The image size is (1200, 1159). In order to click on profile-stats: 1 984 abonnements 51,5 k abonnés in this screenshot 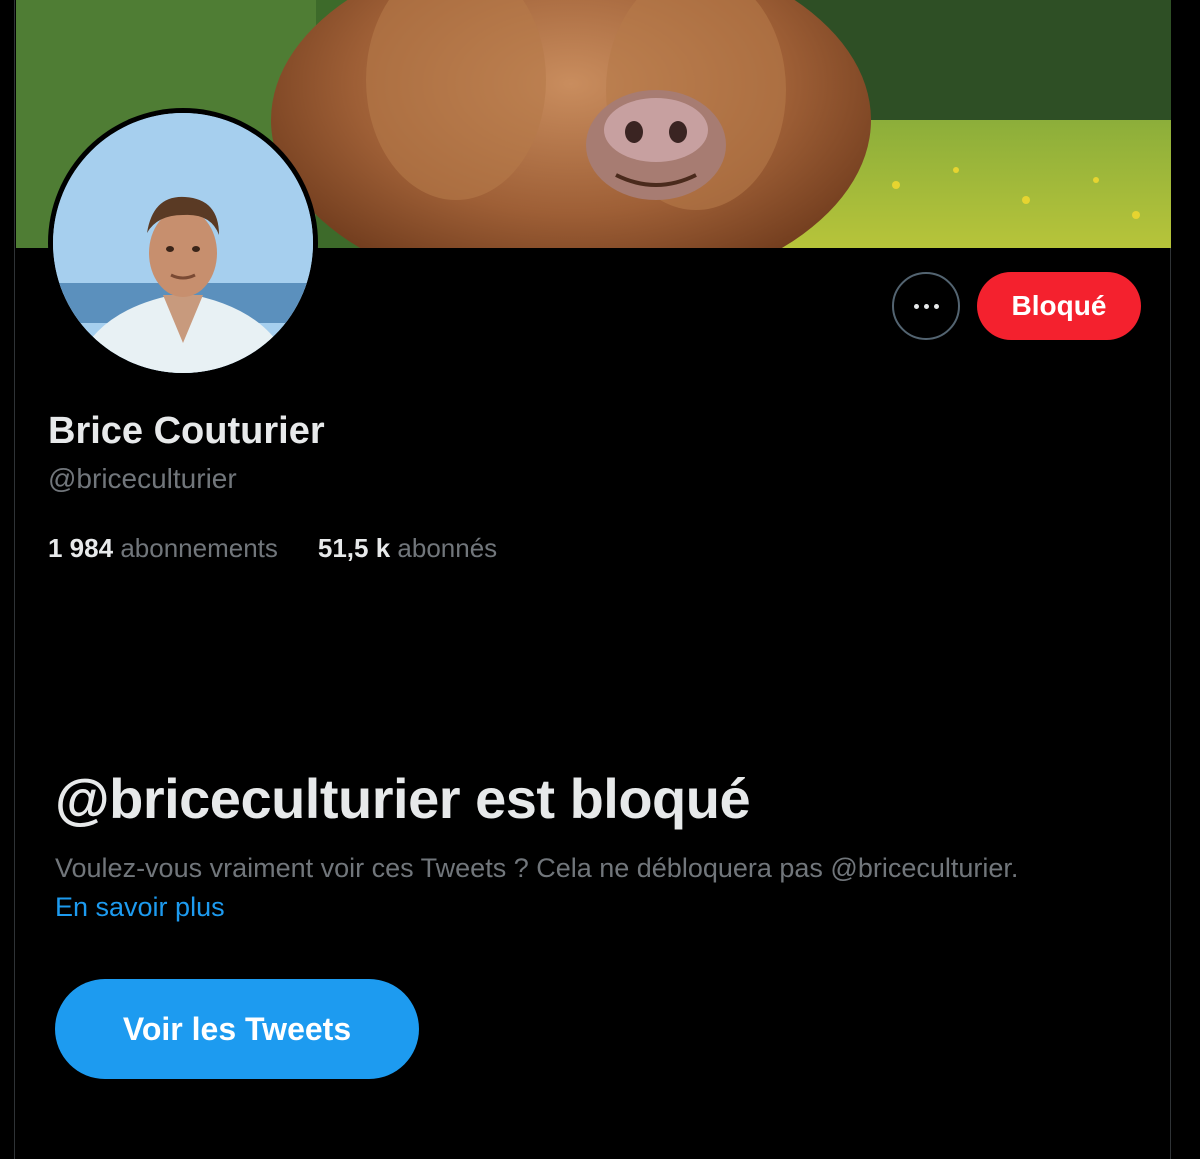, I will do `click(272, 548)`.